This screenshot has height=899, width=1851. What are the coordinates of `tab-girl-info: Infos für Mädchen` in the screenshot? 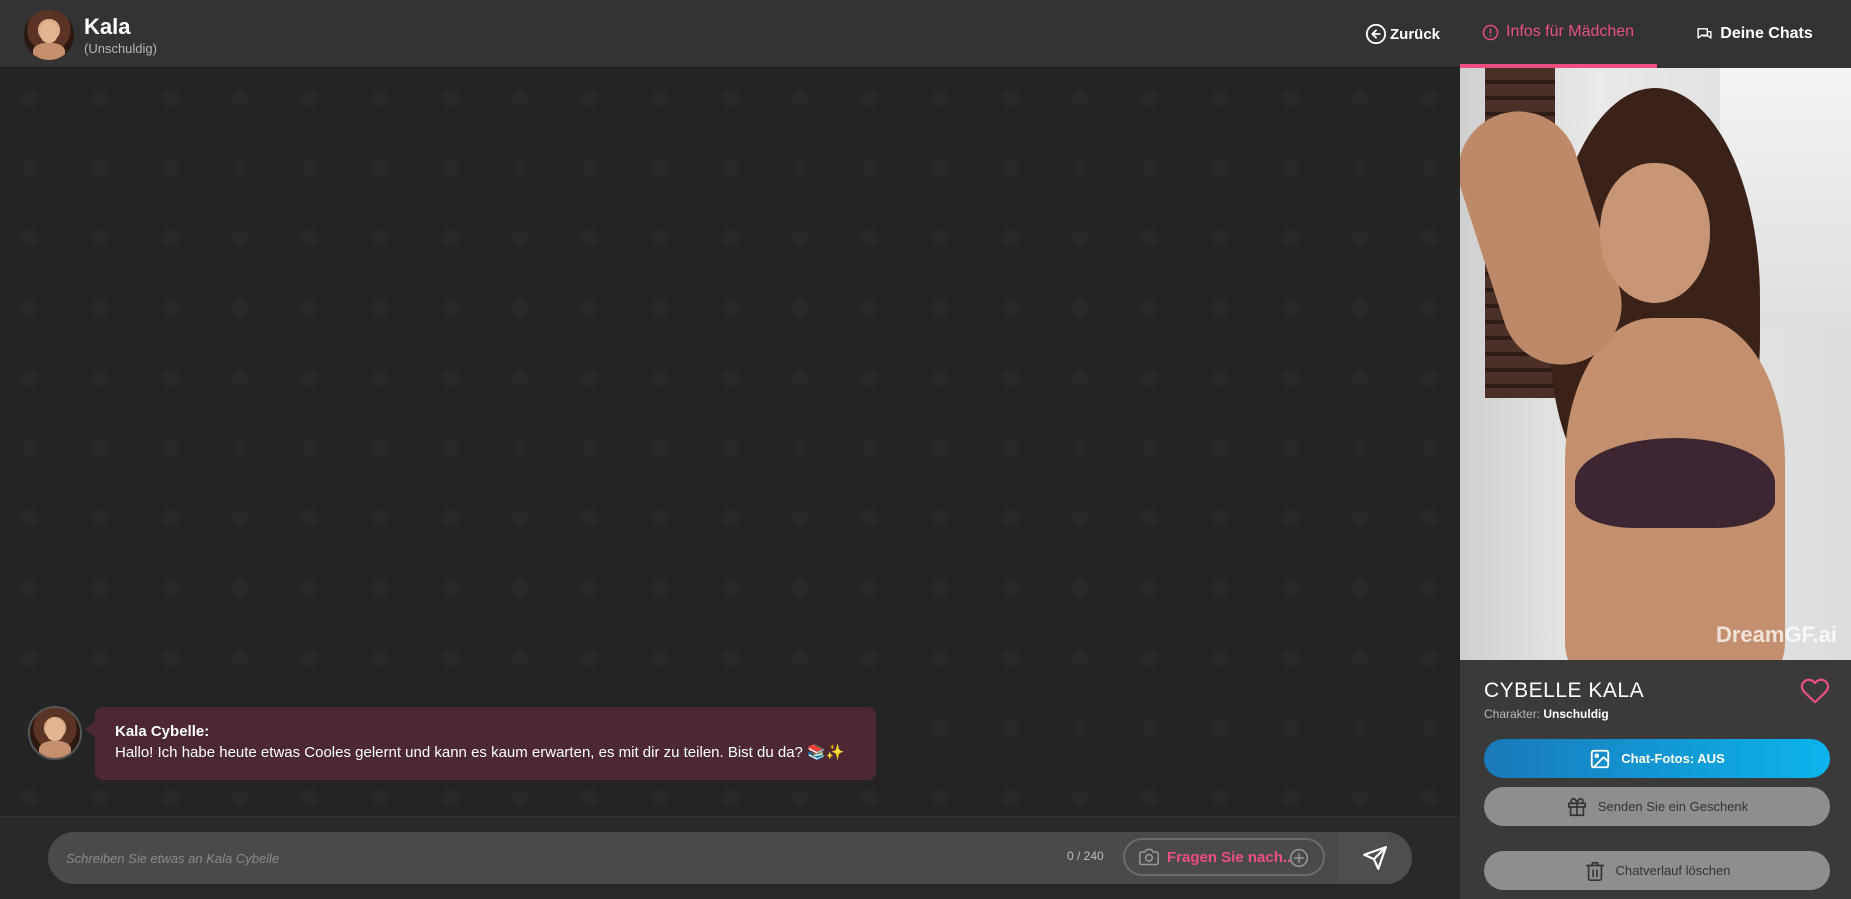 It's located at (1558, 34).